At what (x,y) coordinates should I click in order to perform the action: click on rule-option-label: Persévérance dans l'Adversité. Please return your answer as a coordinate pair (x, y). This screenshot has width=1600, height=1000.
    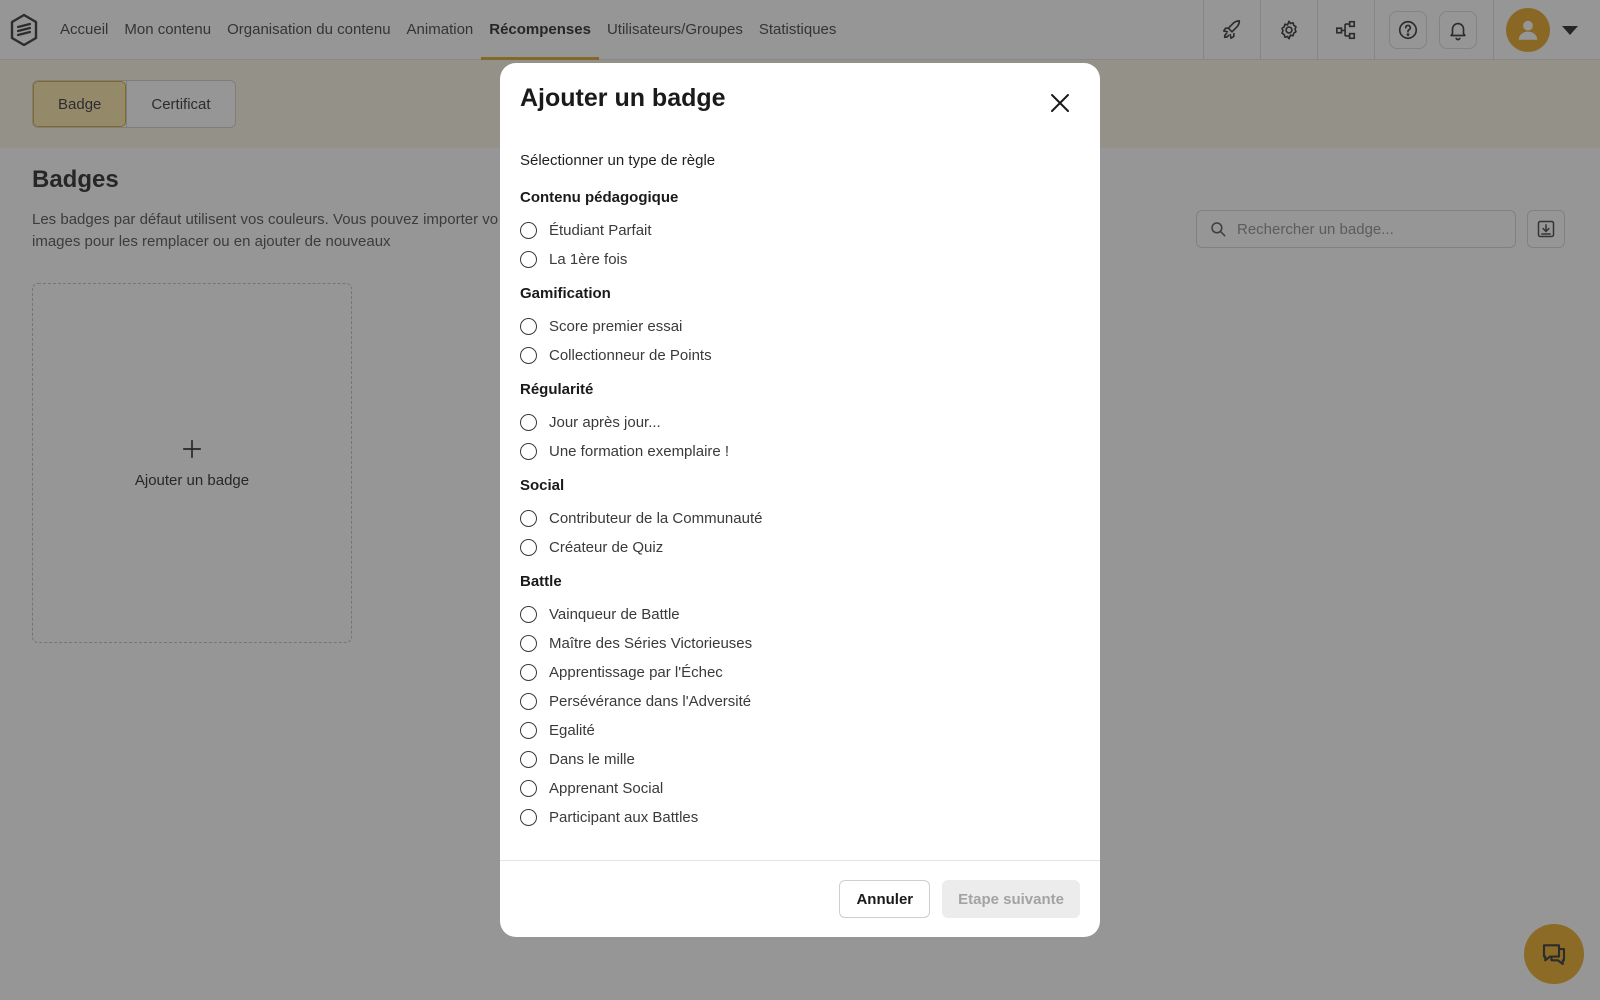
    Looking at the image, I should click on (650, 701).